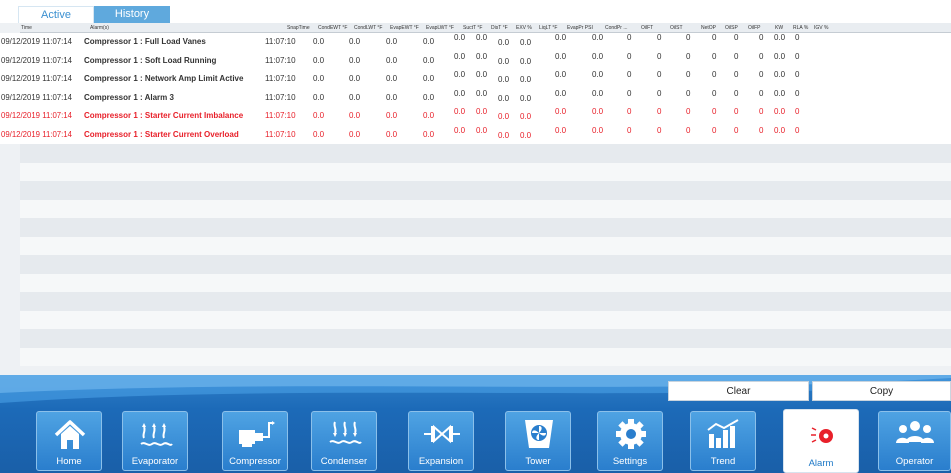 This screenshot has width=951, height=473. I want to click on nav-trend: Trend, so click(723, 441).